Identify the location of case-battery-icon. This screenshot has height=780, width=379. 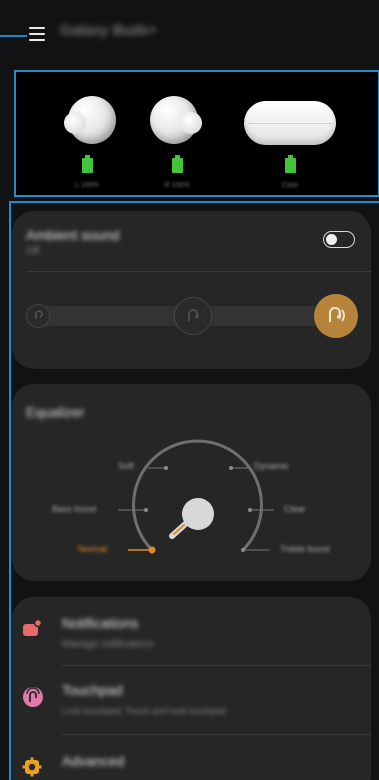
(290, 164).